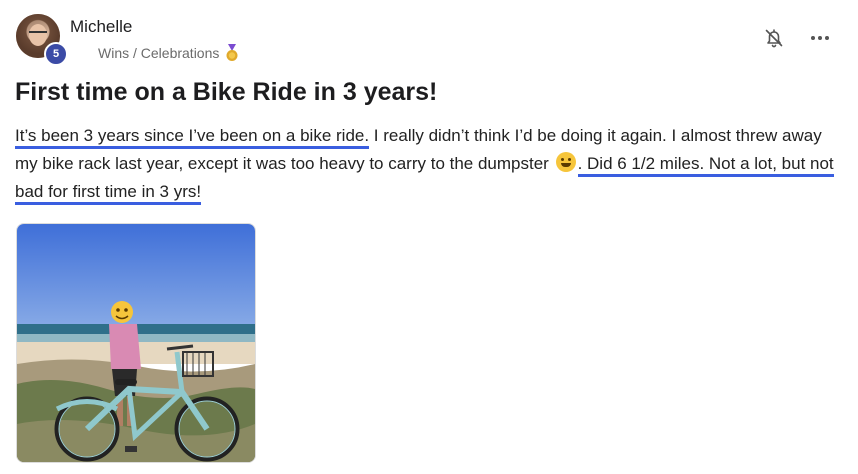  Describe the element at coordinates (56, 54) in the screenshot. I see `level-badge: 5` at that location.